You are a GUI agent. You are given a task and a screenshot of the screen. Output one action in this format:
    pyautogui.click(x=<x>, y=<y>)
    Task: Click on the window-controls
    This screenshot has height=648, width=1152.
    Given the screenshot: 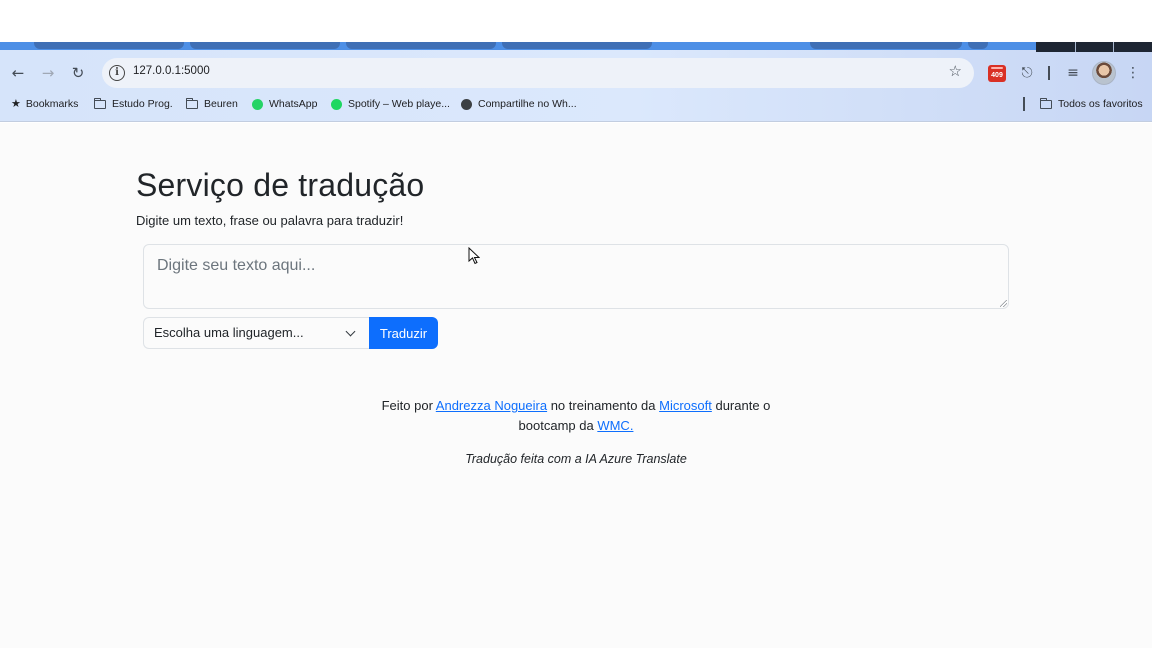 What is the action you would take?
    pyautogui.click(x=1094, y=47)
    